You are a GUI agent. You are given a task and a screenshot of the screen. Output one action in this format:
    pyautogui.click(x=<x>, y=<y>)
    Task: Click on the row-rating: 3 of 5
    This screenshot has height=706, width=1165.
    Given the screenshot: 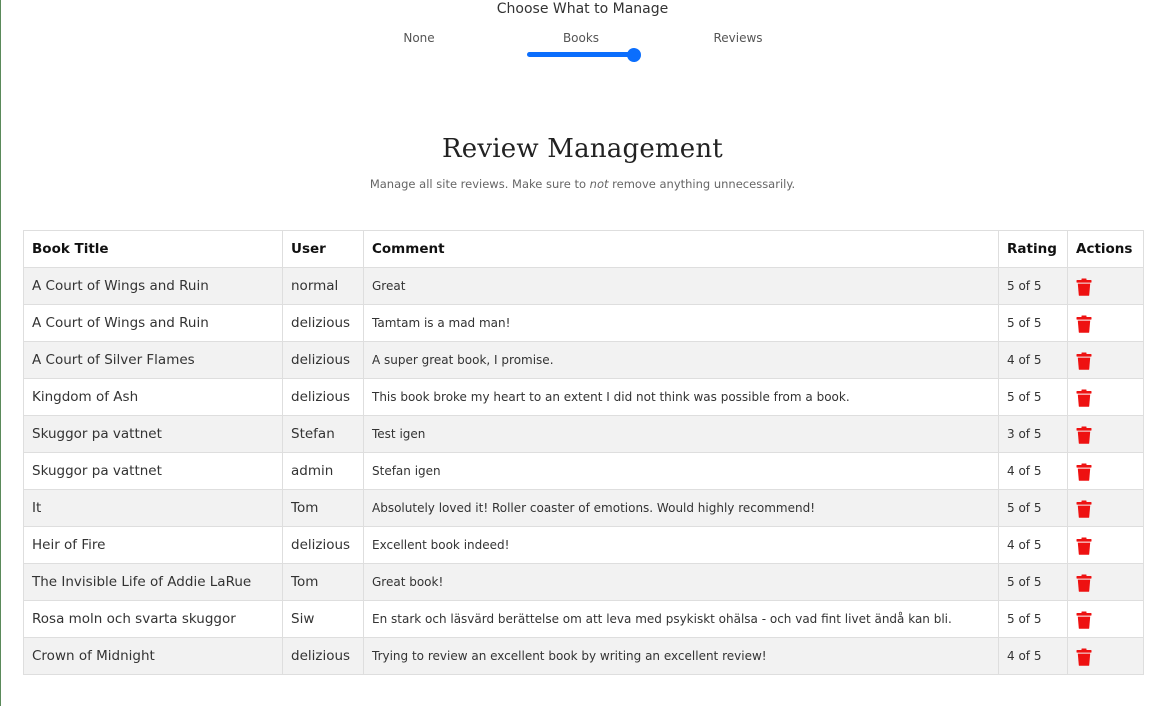 What is the action you would take?
    pyautogui.click(x=1033, y=434)
    